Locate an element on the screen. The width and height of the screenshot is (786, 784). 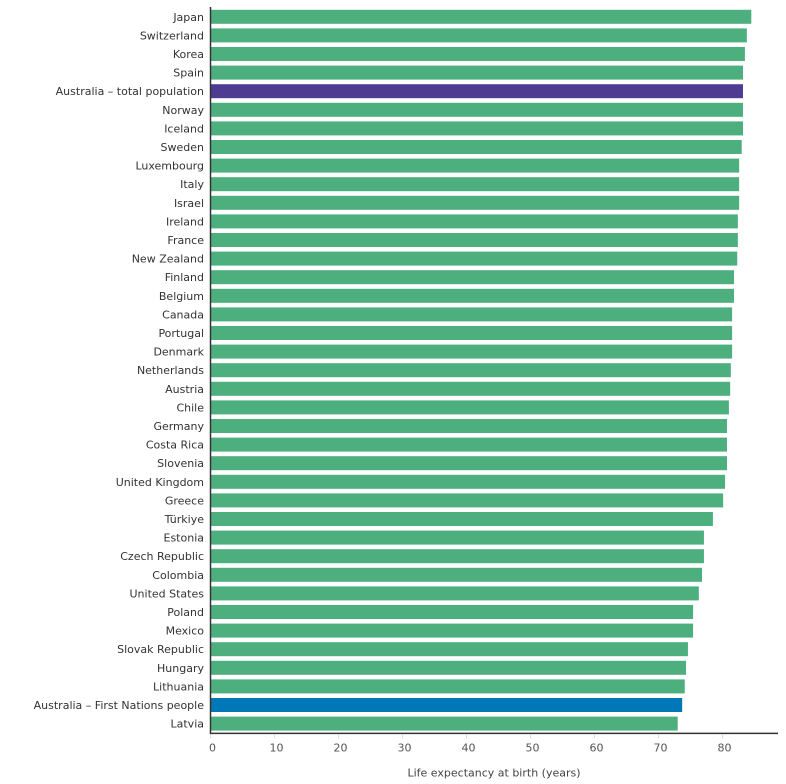
bar-israel is located at coordinates (475, 202).